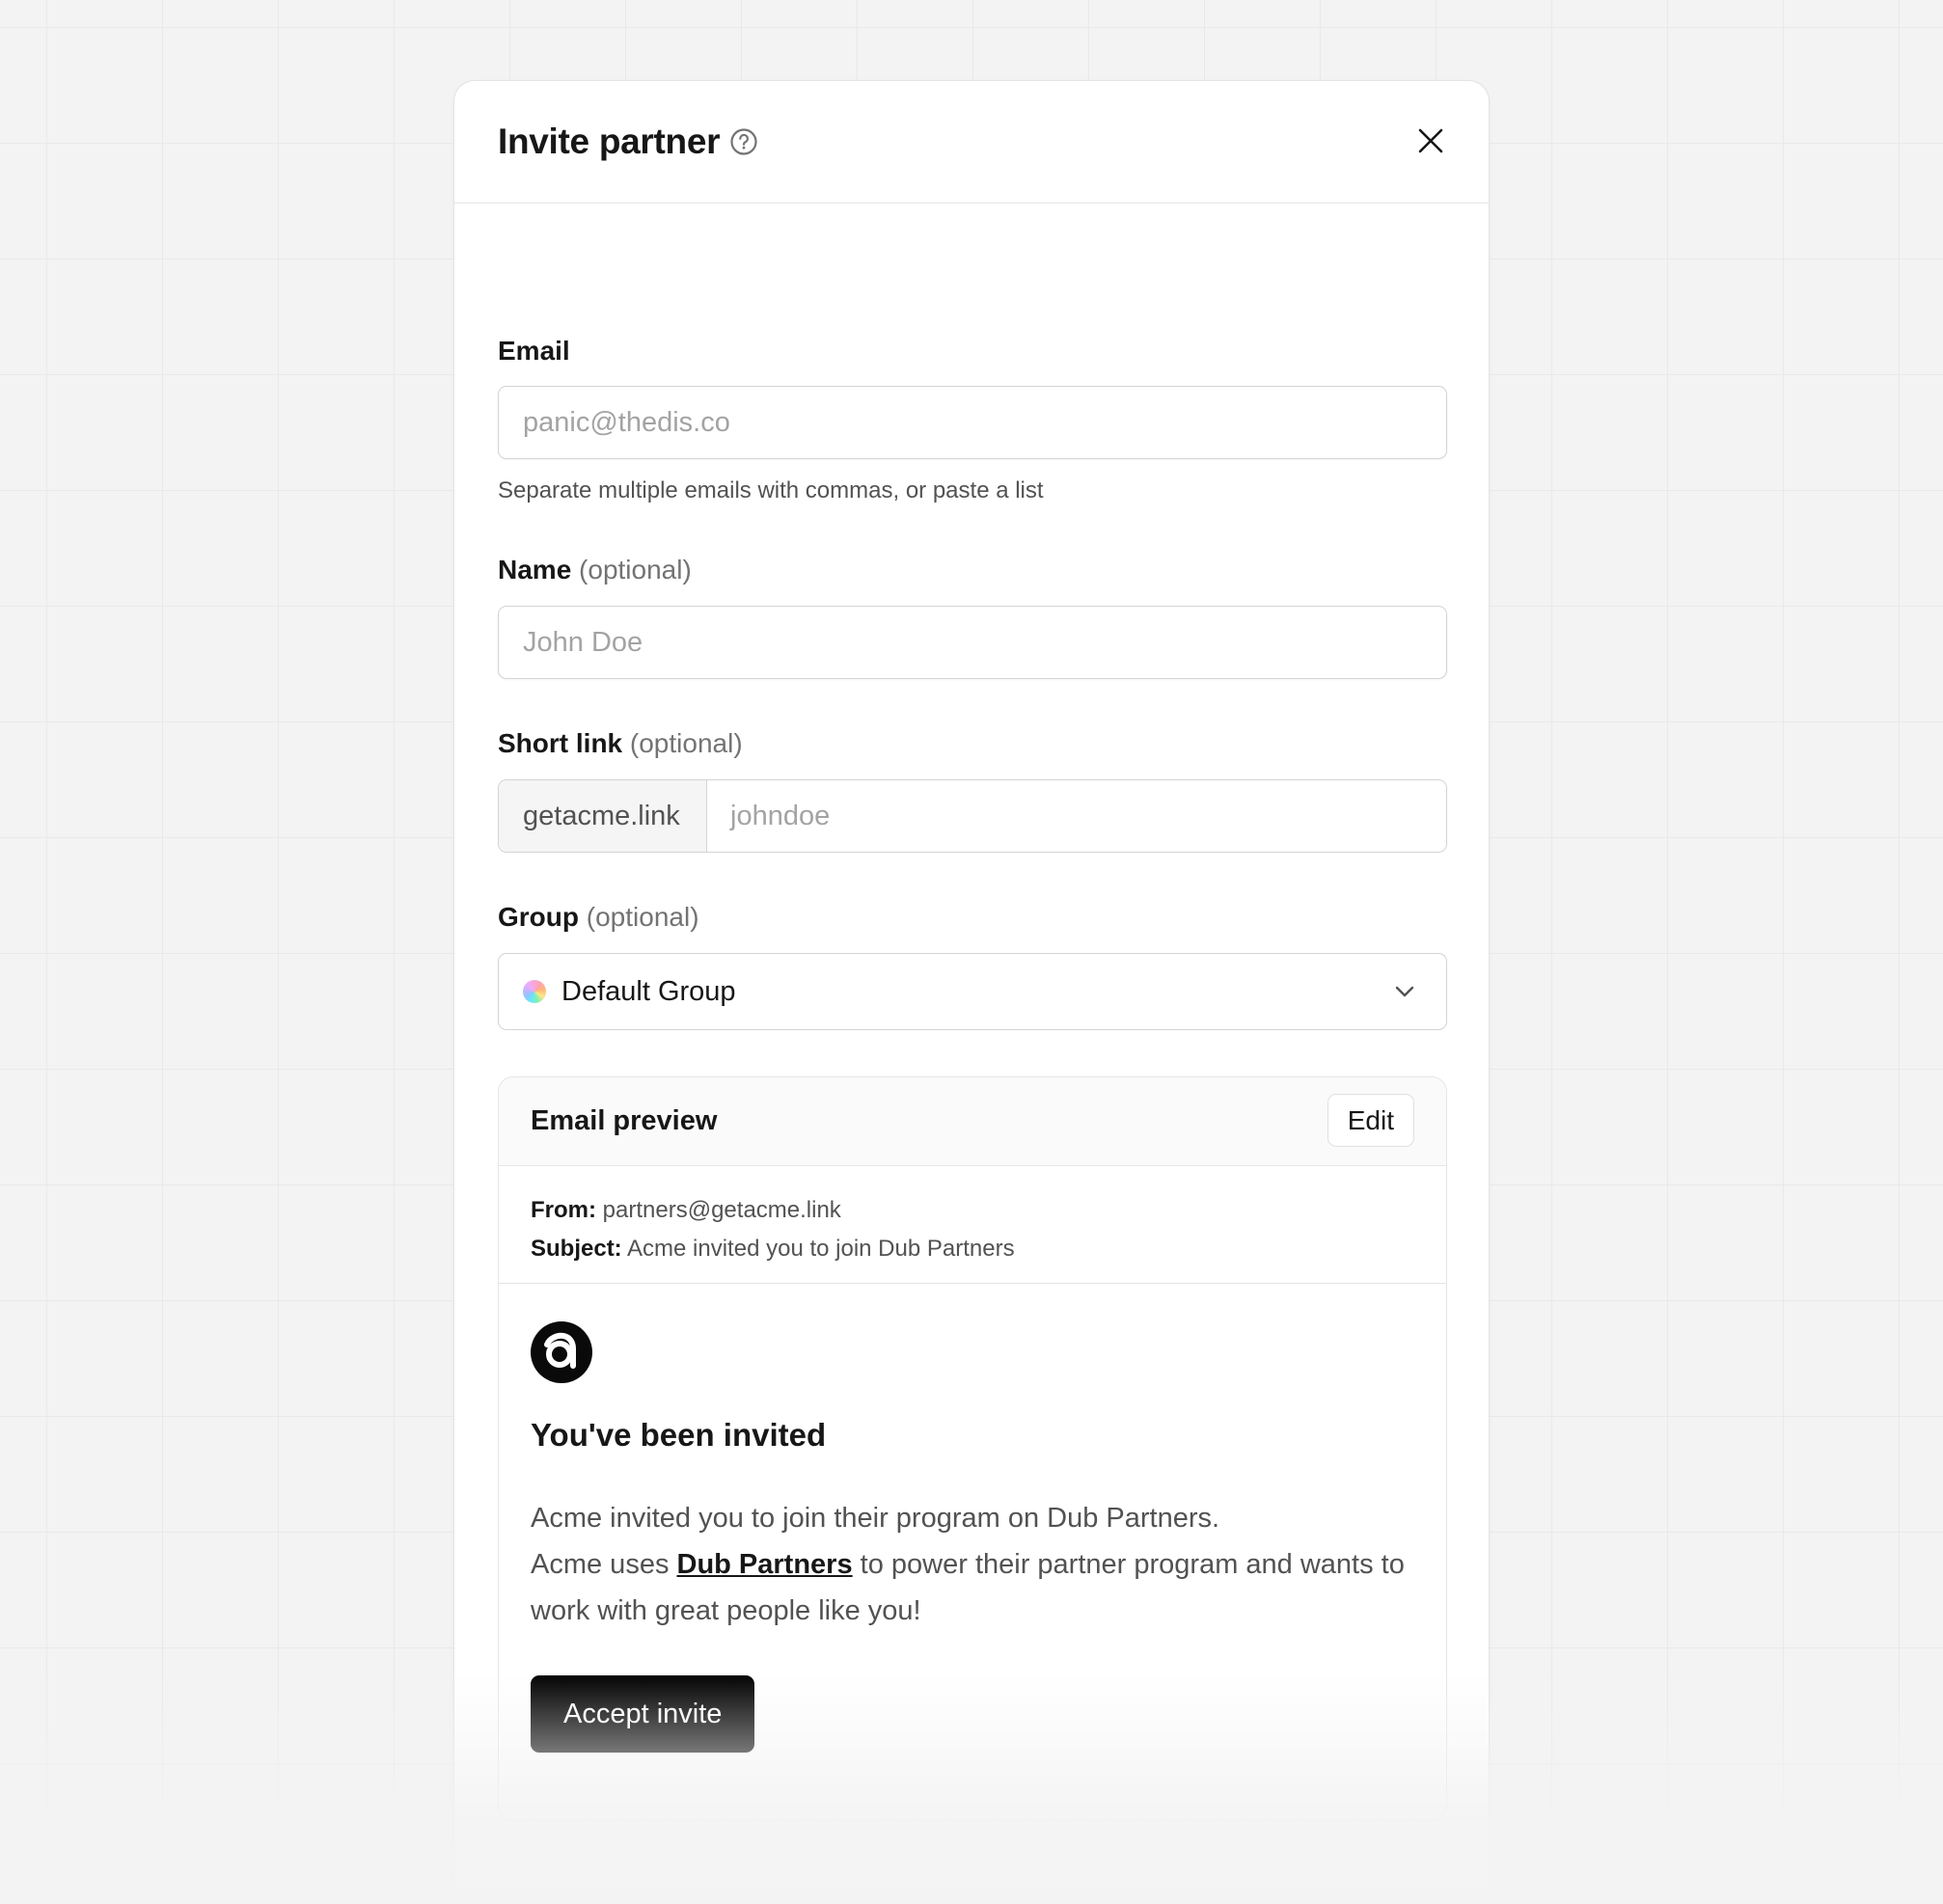 The width and height of the screenshot is (1943, 1904). I want to click on group-select: Default Group, so click(973, 991).